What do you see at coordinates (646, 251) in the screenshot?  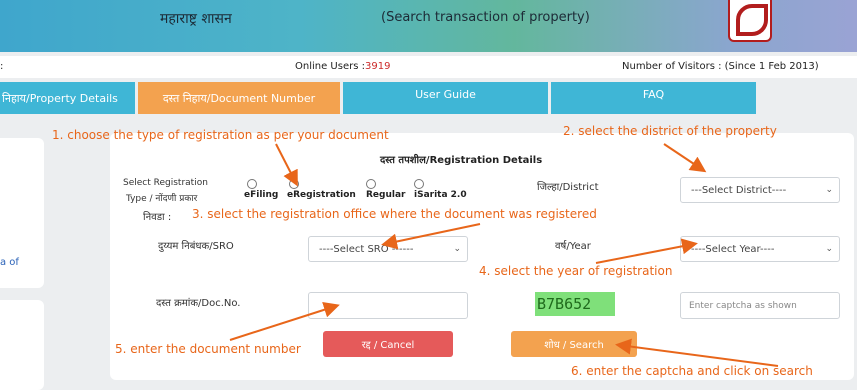 I see `arrow-step4` at bounding box center [646, 251].